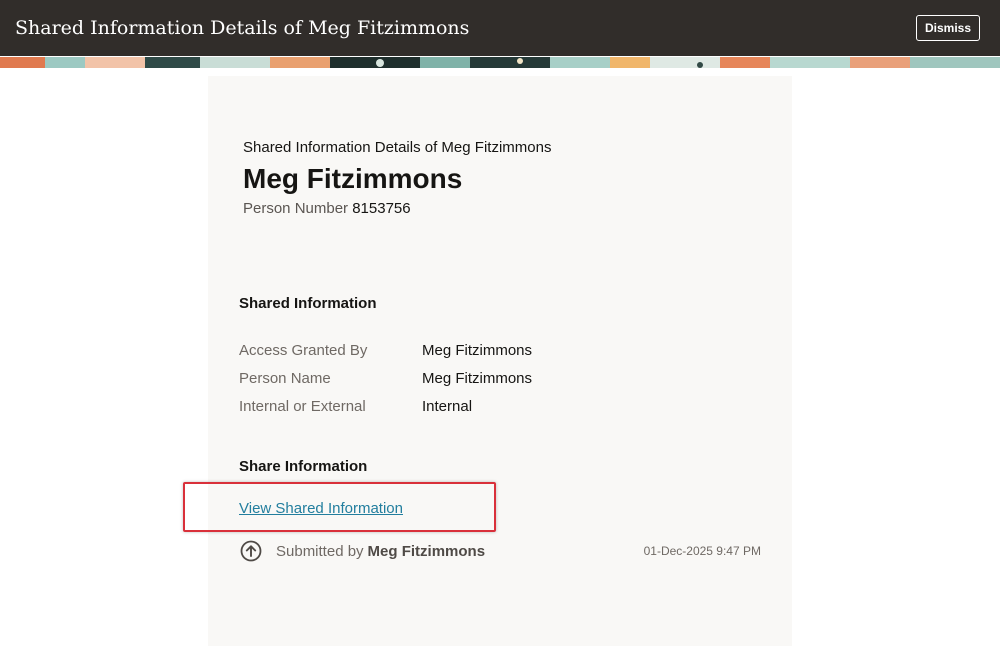  I want to click on shared-information-heading: Shared Information, so click(308, 303).